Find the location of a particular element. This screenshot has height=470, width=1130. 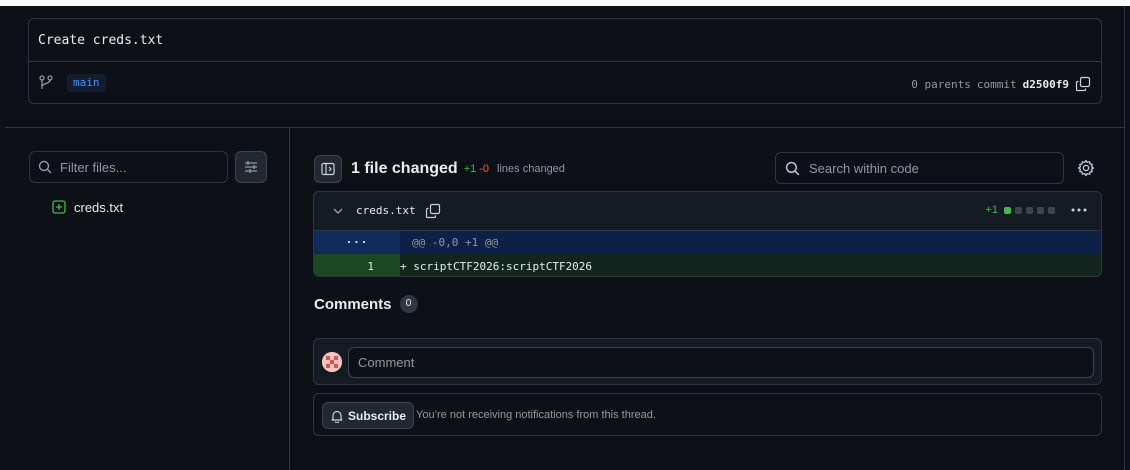

files-changed-count: 1 file changed is located at coordinates (404, 168).